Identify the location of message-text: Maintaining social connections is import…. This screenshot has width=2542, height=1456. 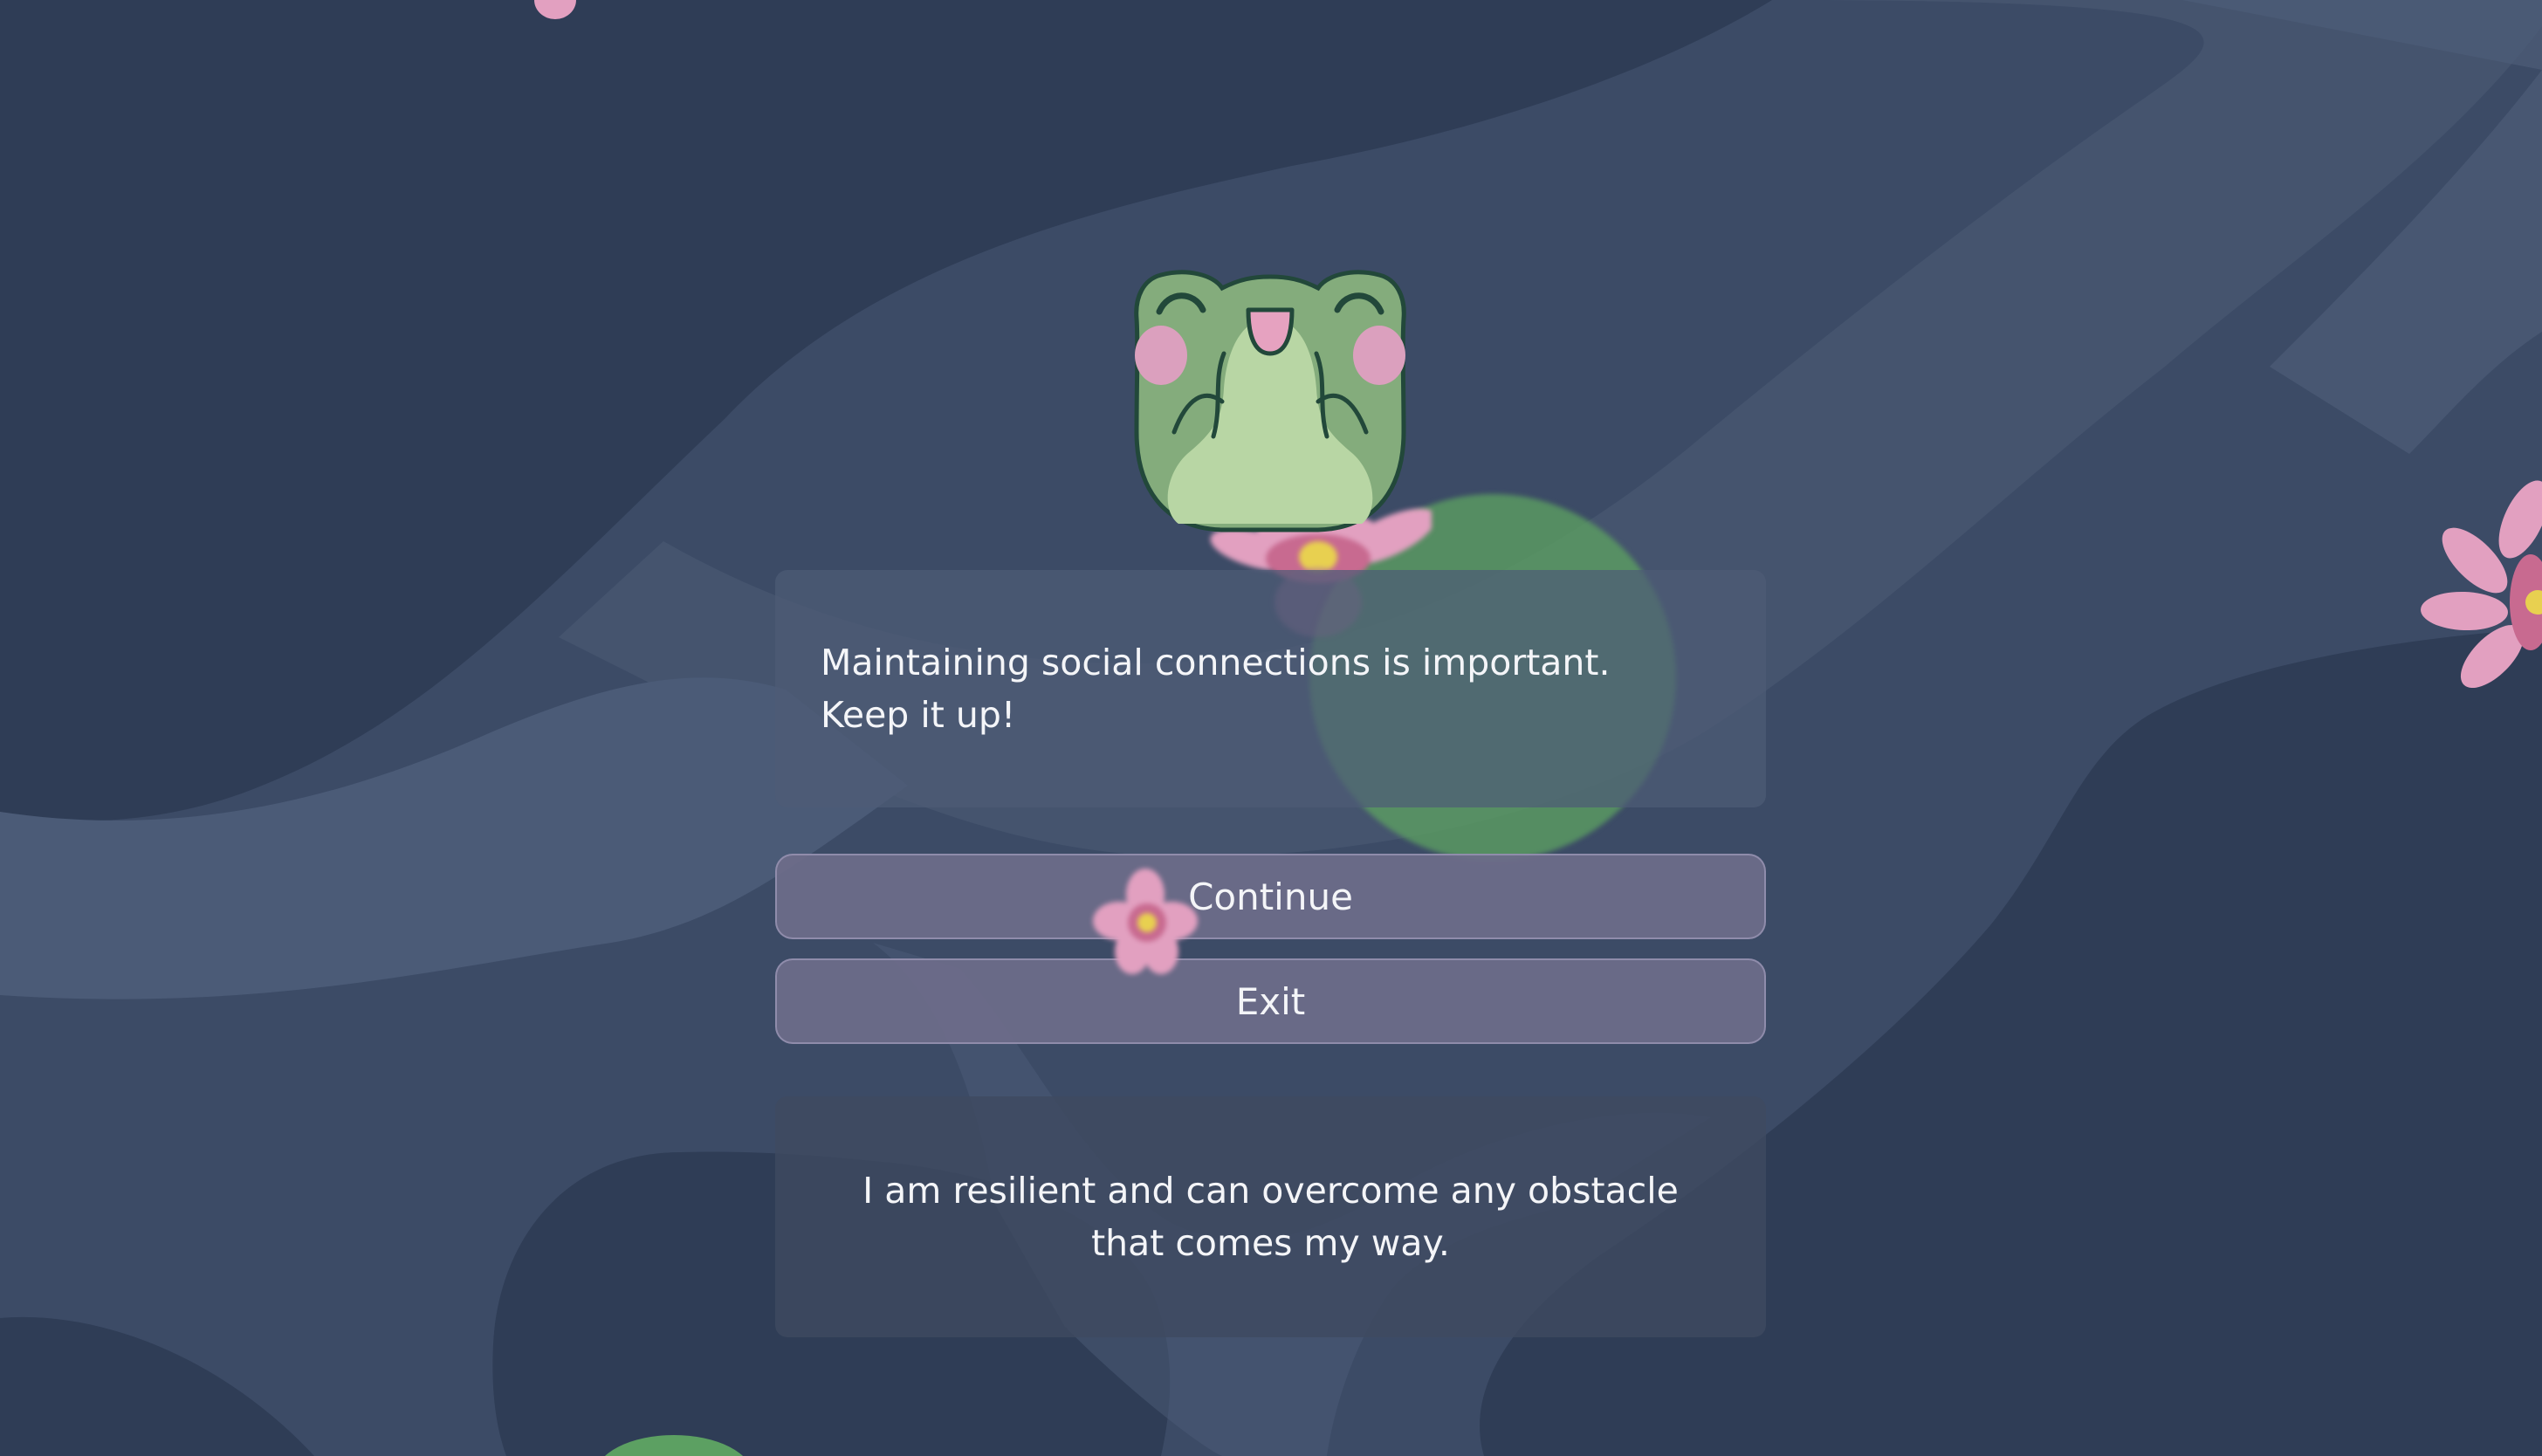
(1216, 689).